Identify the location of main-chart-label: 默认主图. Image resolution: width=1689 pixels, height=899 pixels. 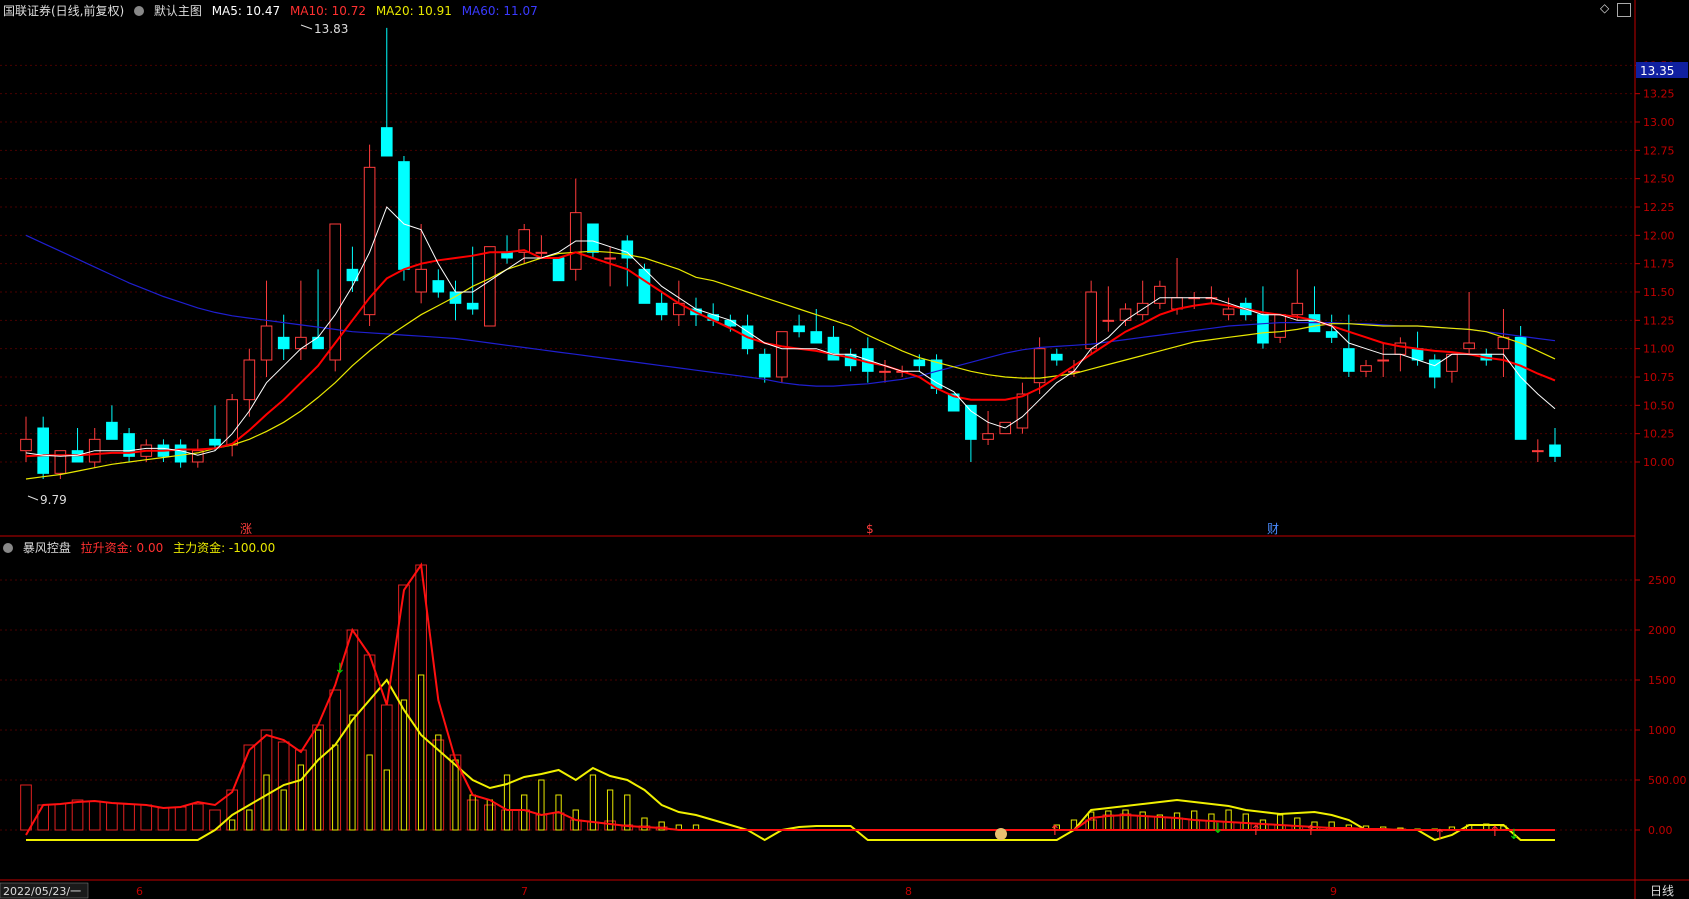
(178, 11).